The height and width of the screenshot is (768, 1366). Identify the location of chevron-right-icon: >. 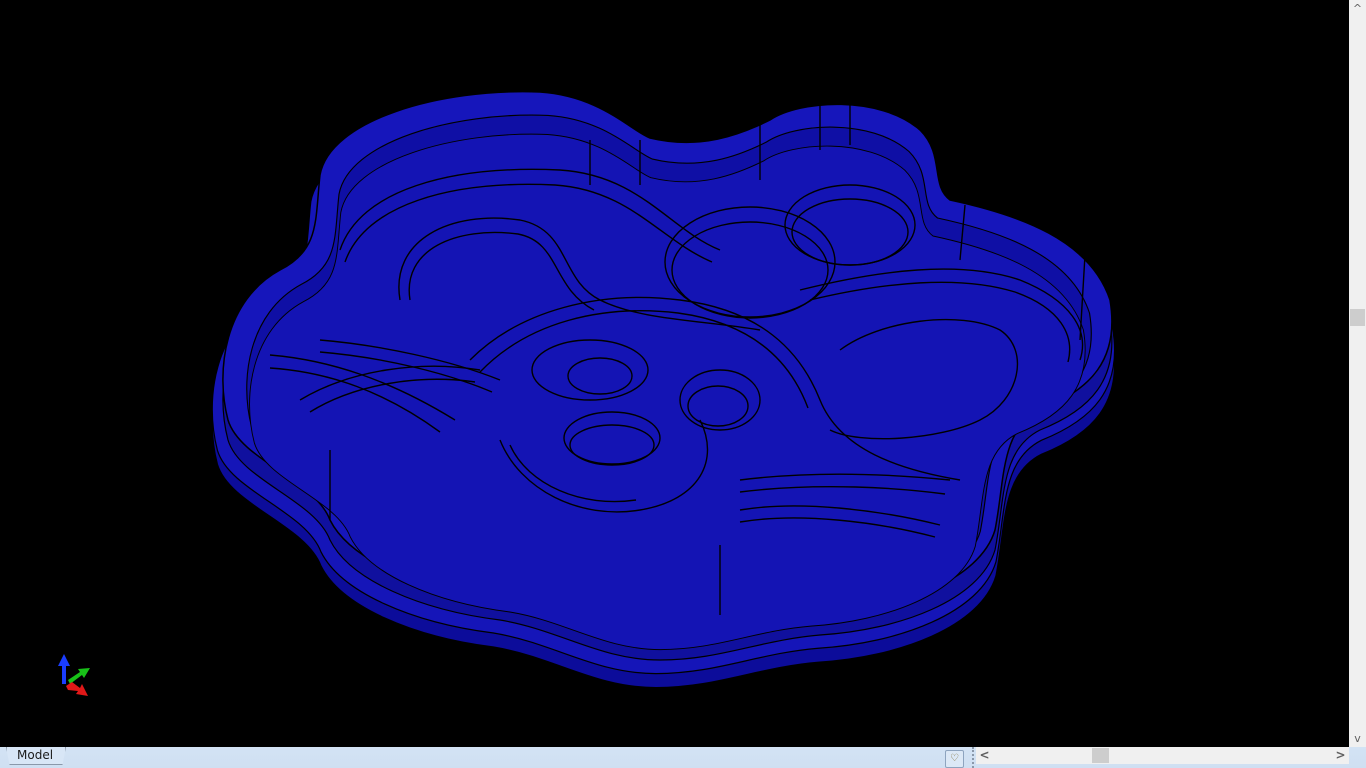
(1340, 755).